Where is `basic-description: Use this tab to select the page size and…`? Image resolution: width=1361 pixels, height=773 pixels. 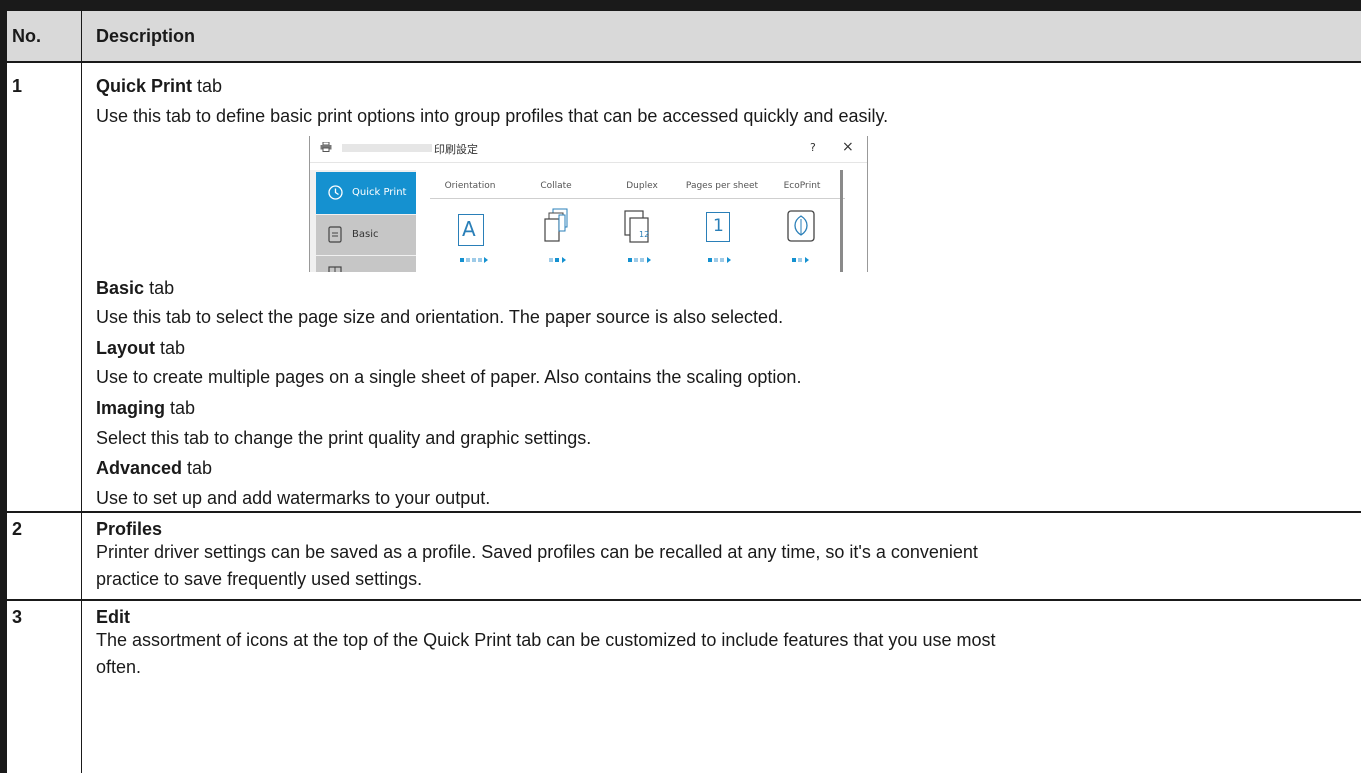
basic-description: Use this tab to select the page size and… is located at coordinates (440, 317).